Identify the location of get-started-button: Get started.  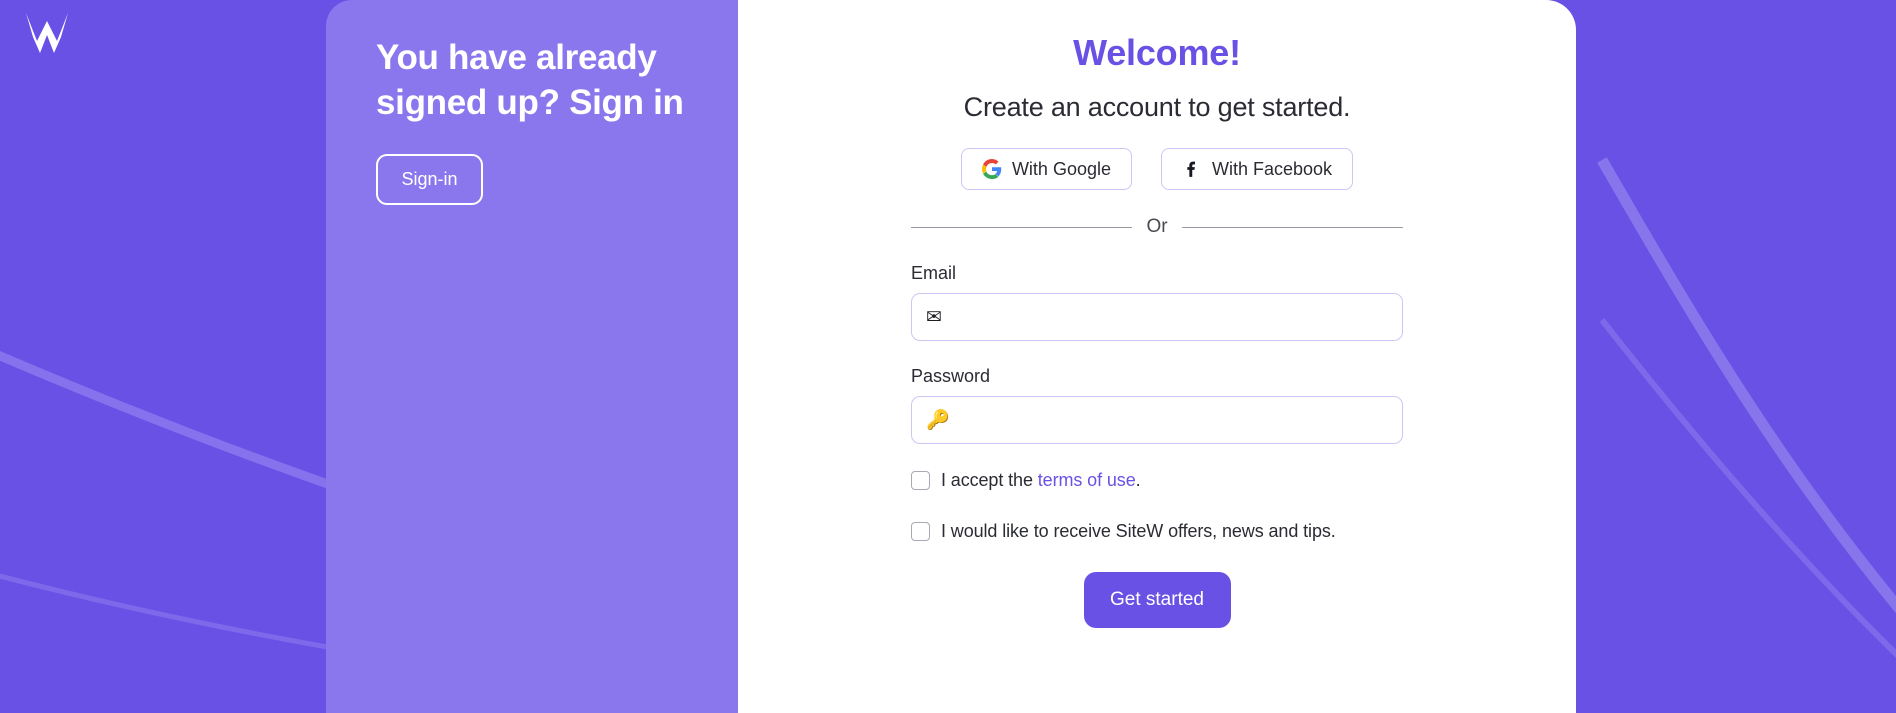
(1157, 600).